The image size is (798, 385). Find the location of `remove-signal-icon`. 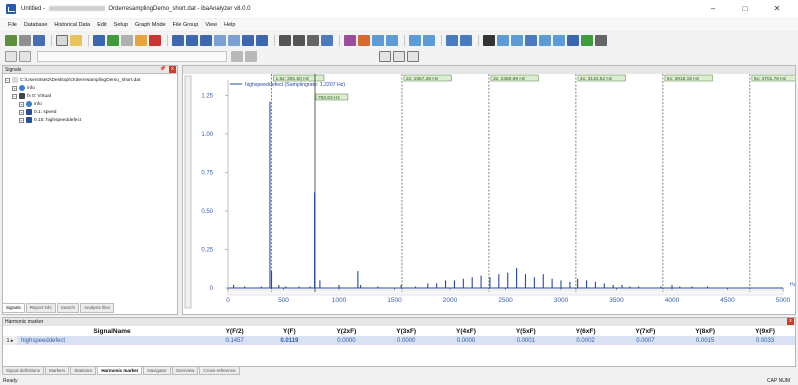

remove-signal-icon is located at coordinates (155, 40).